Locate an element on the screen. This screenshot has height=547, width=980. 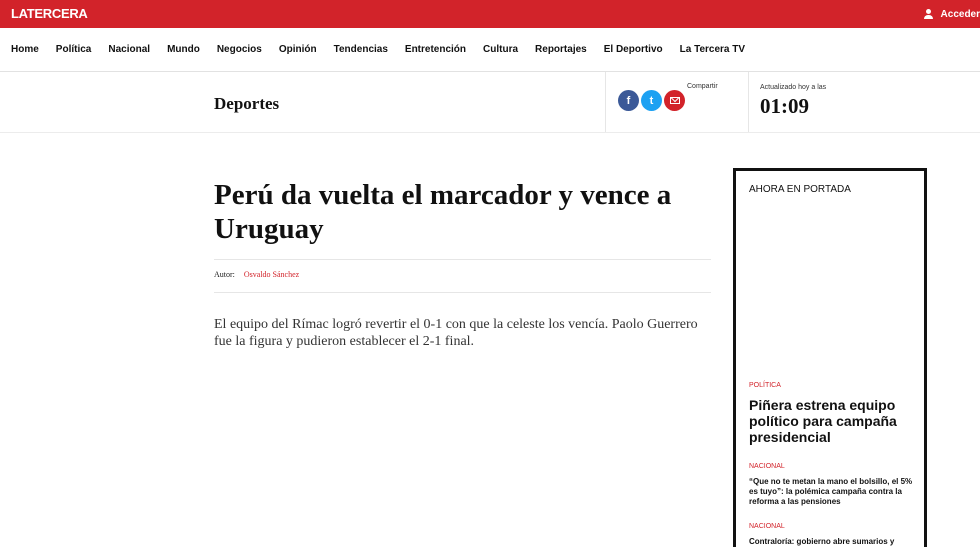
updated-label: Actualizado hoy a las is located at coordinates (793, 87).